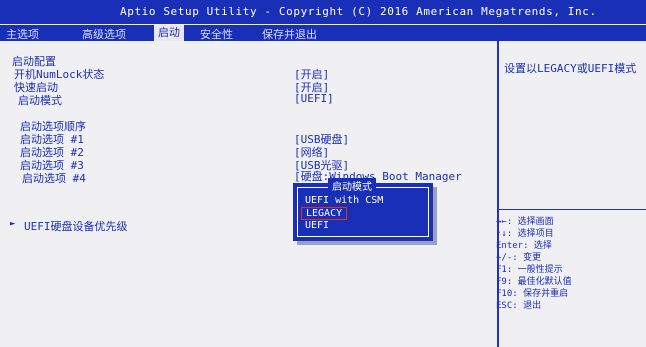  Describe the element at coordinates (289, 34) in the screenshot. I see `tab-save-exit: 保存并退出` at that location.